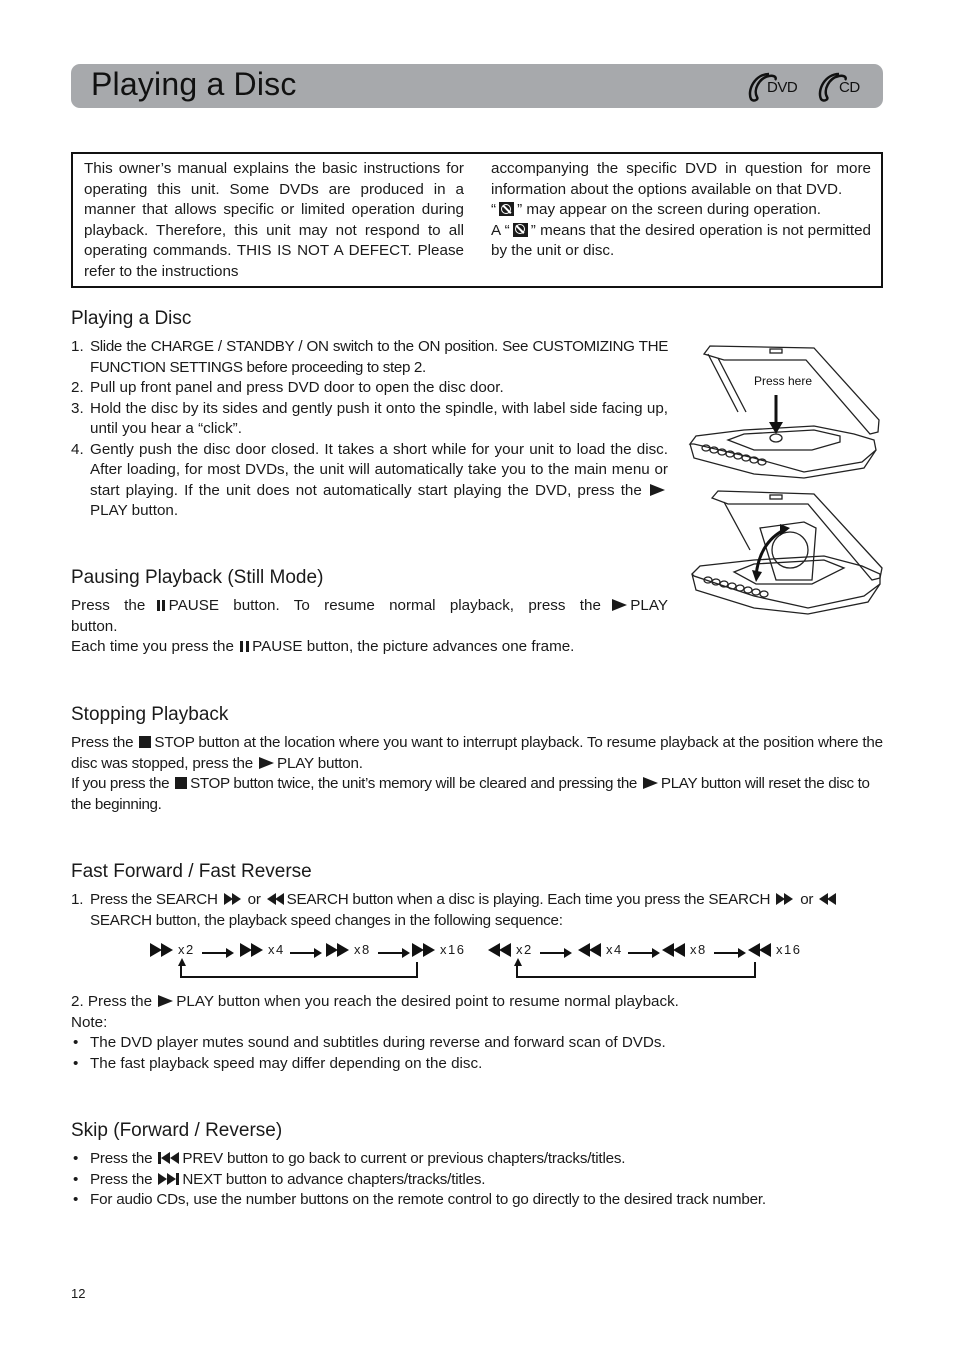 The width and height of the screenshot is (954, 1354). What do you see at coordinates (169, 1158) in the screenshot?
I see `previous-track-icon` at bounding box center [169, 1158].